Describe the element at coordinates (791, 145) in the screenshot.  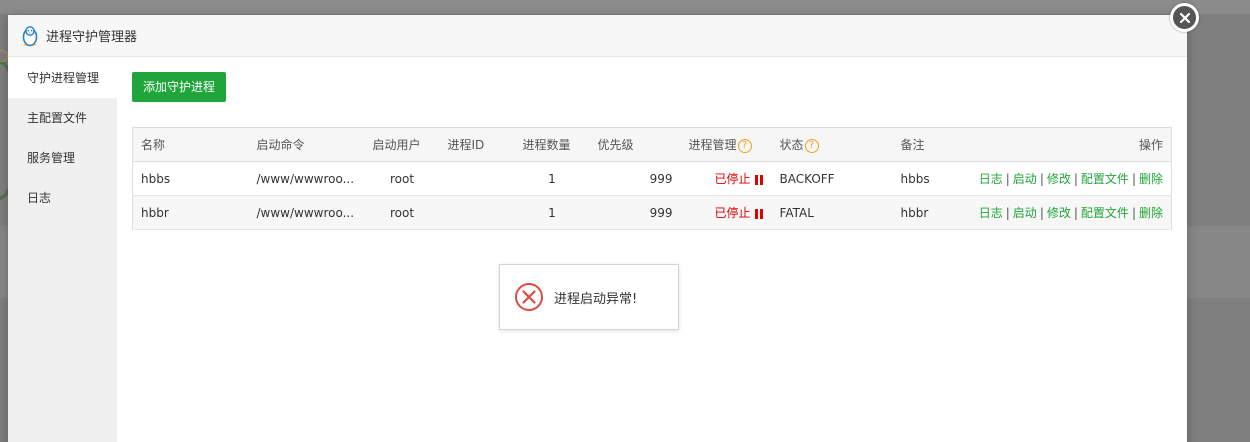
I see `col-header-status-label: 状态` at that location.